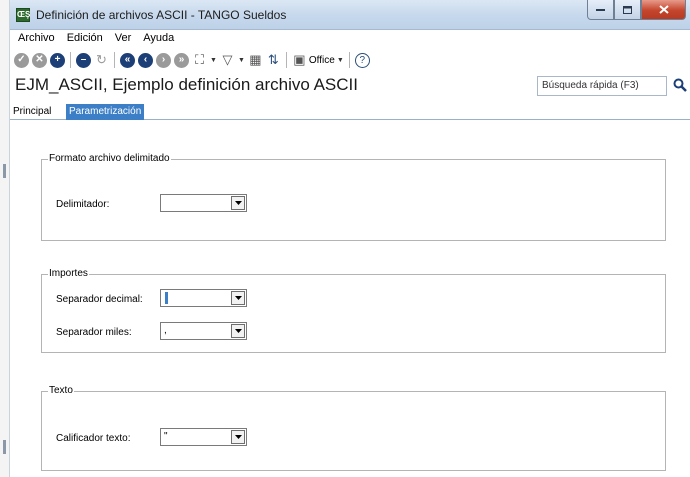 This screenshot has height=477, width=690. What do you see at coordinates (321, 60) in the screenshot?
I see `office-label: Office` at bounding box center [321, 60].